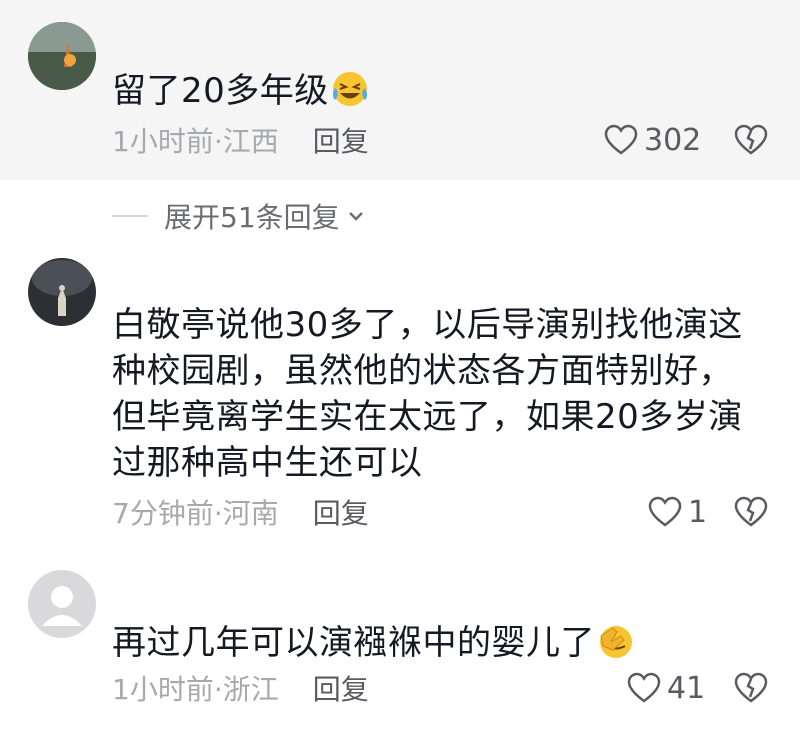  I want to click on expand-replies-button: 展开51条回复, so click(239, 216).